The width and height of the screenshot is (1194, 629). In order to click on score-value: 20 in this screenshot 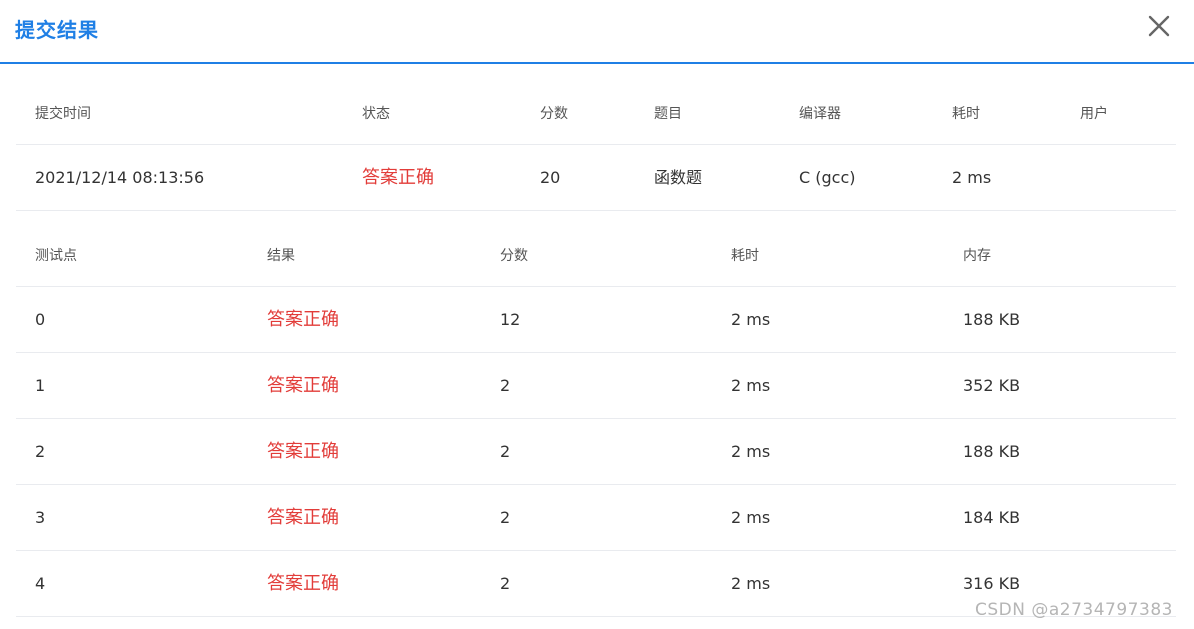, I will do `click(550, 177)`.